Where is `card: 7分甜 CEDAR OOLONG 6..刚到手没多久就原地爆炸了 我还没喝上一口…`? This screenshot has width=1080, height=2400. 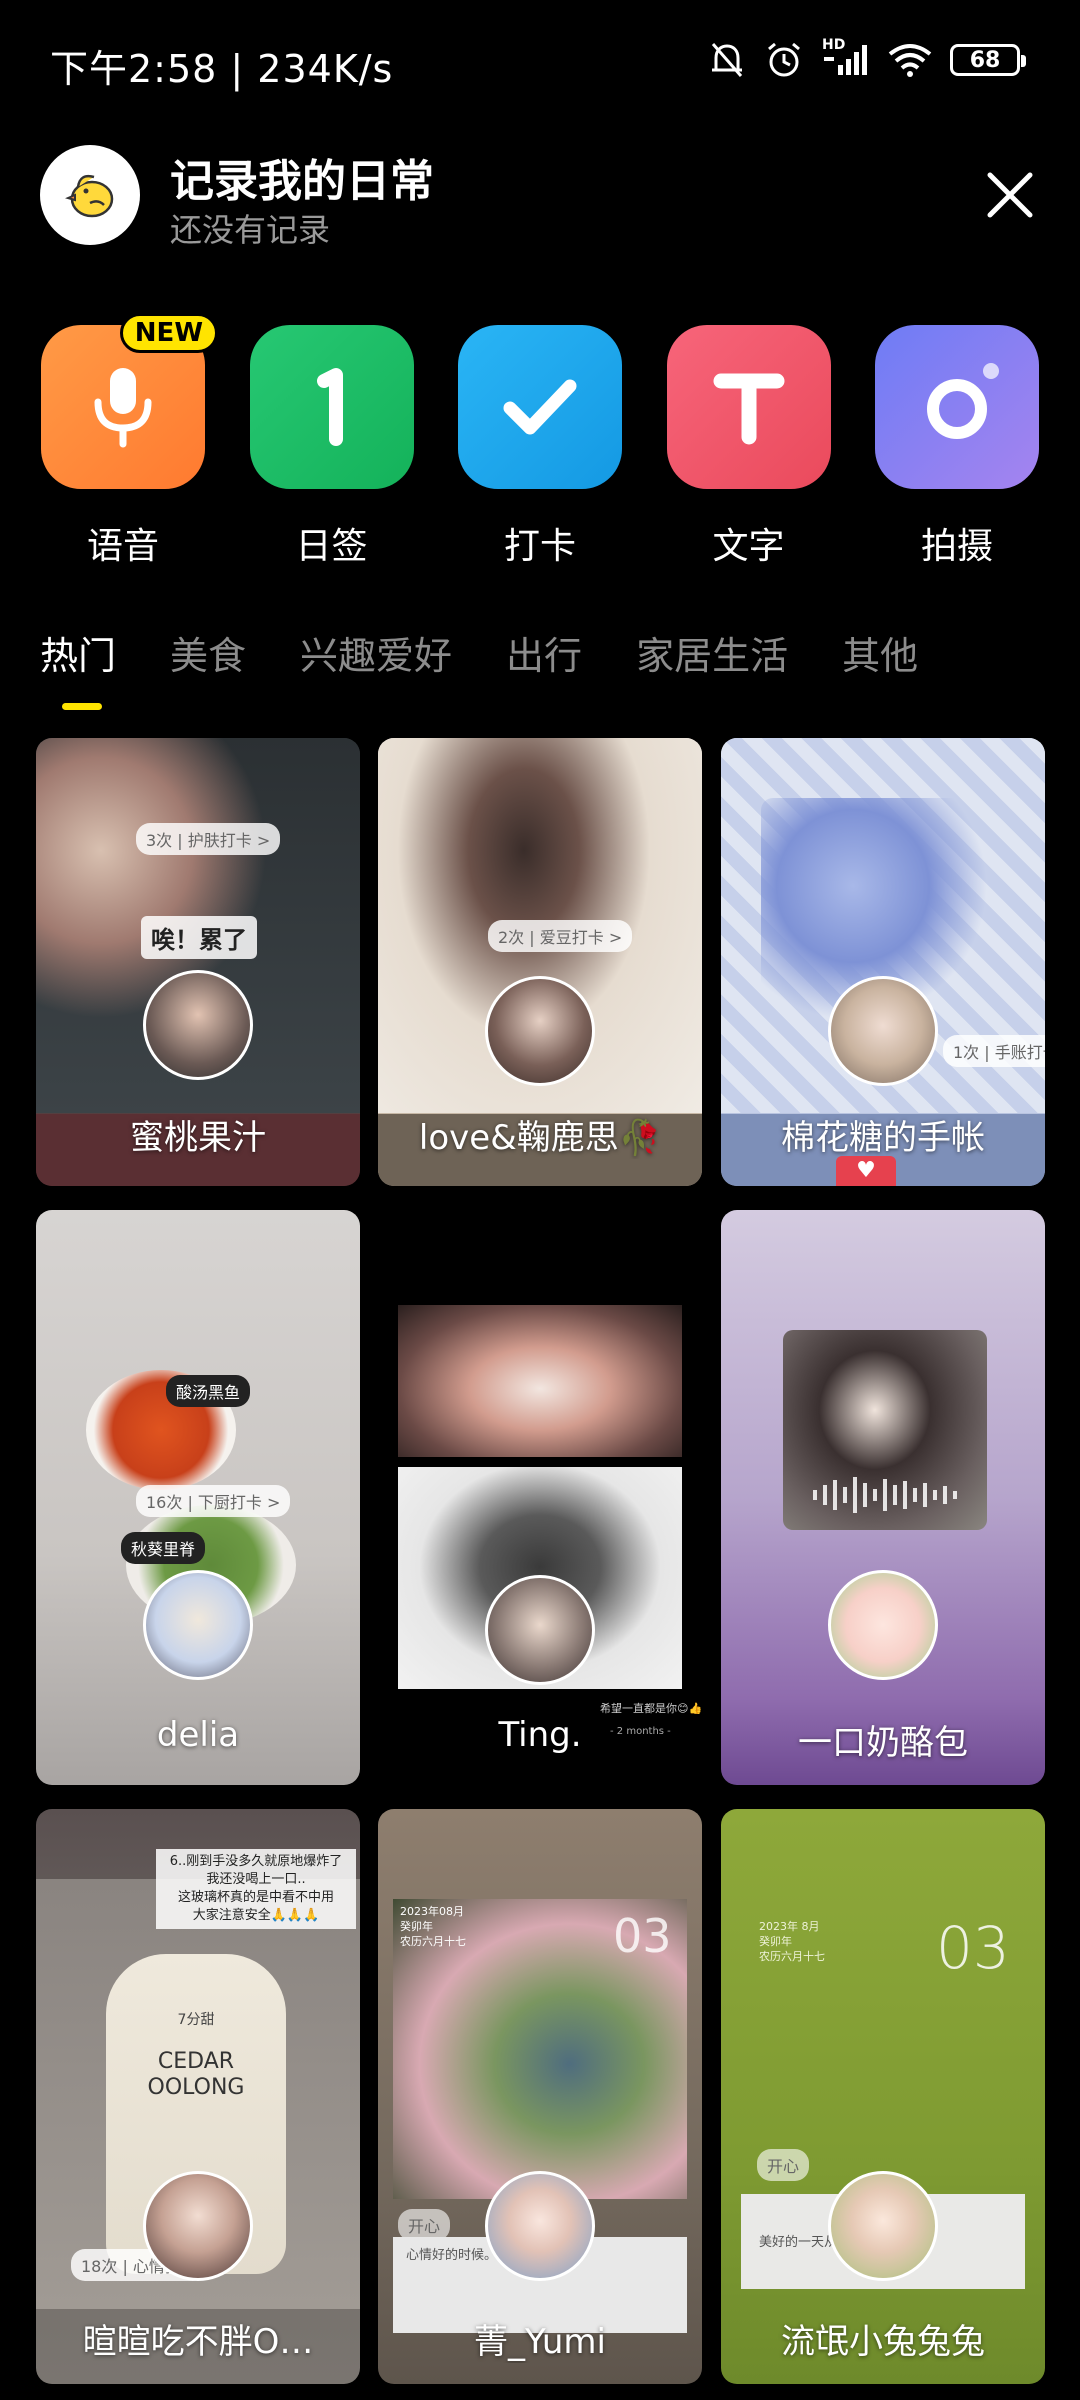
card: 7分甜 CEDAR OOLONG 6..刚到手没多久就原地爆炸了 我还没喝上一口… is located at coordinates (198, 2096).